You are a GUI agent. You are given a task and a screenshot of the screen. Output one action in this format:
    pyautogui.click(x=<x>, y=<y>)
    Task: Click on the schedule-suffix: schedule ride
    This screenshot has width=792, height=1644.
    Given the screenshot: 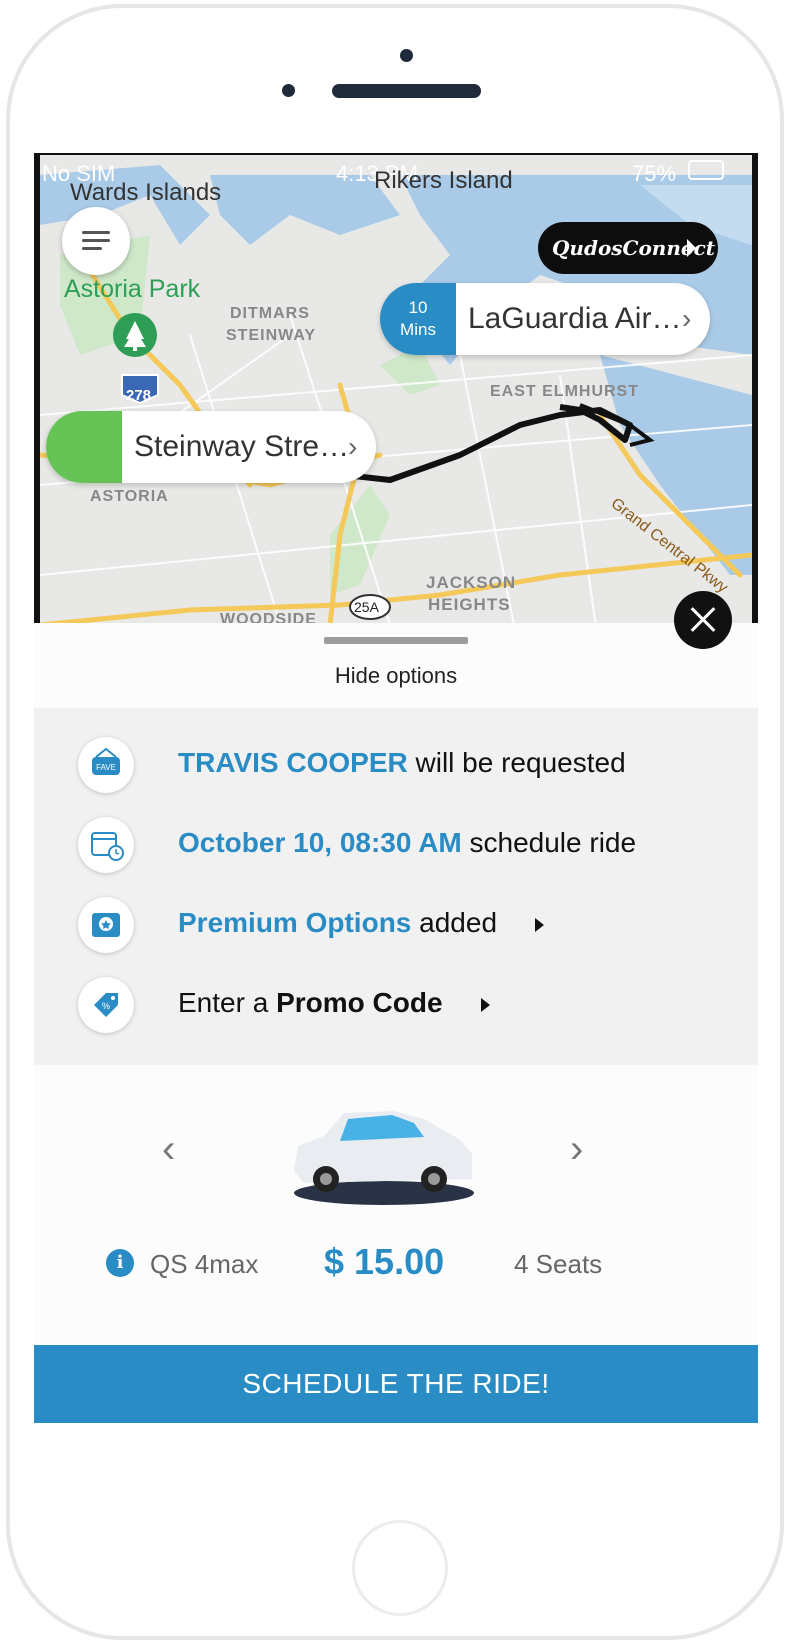 What is the action you would take?
    pyautogui.click(x=553, y=842)
    